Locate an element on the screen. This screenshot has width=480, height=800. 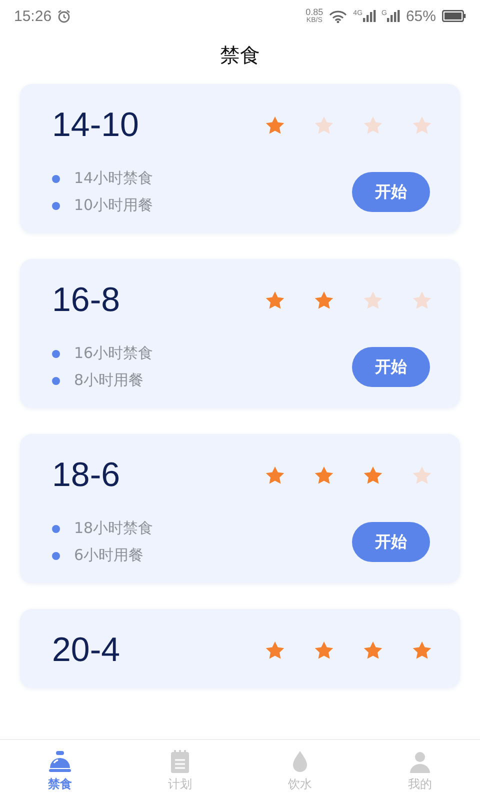
plan-name: 20-4 is located at coordinates (86, 650).